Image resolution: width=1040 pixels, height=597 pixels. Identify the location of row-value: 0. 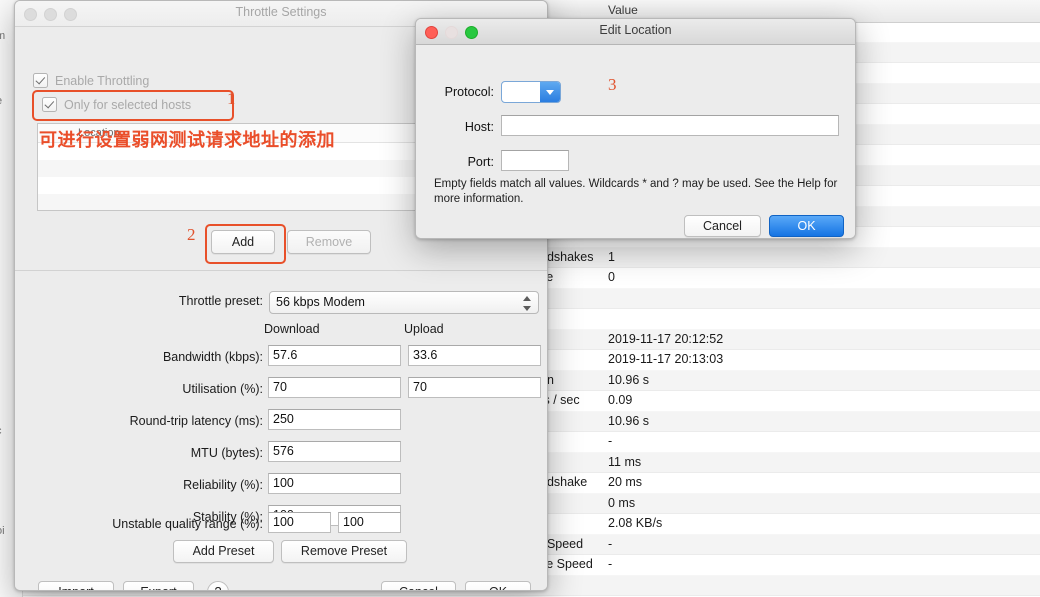
(611, 277).